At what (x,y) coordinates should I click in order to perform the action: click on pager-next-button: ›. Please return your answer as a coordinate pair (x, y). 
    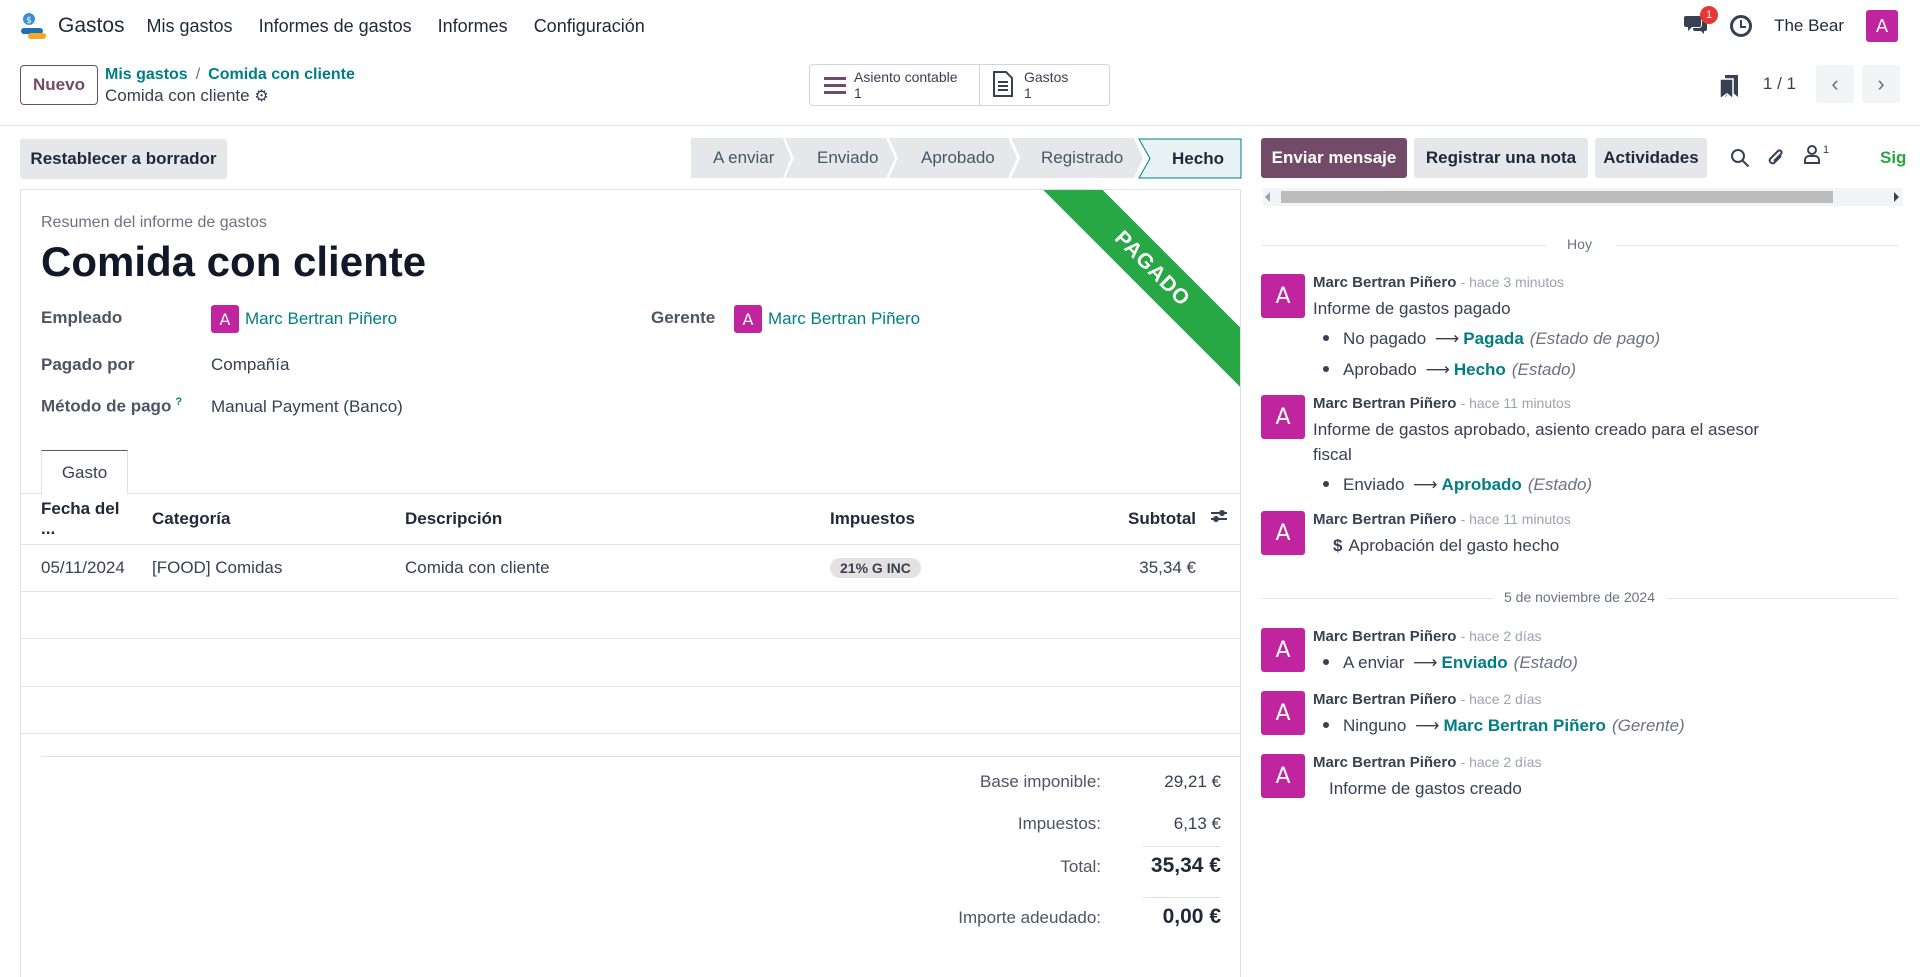
    Looking at the image, I should click on (1881, 84).